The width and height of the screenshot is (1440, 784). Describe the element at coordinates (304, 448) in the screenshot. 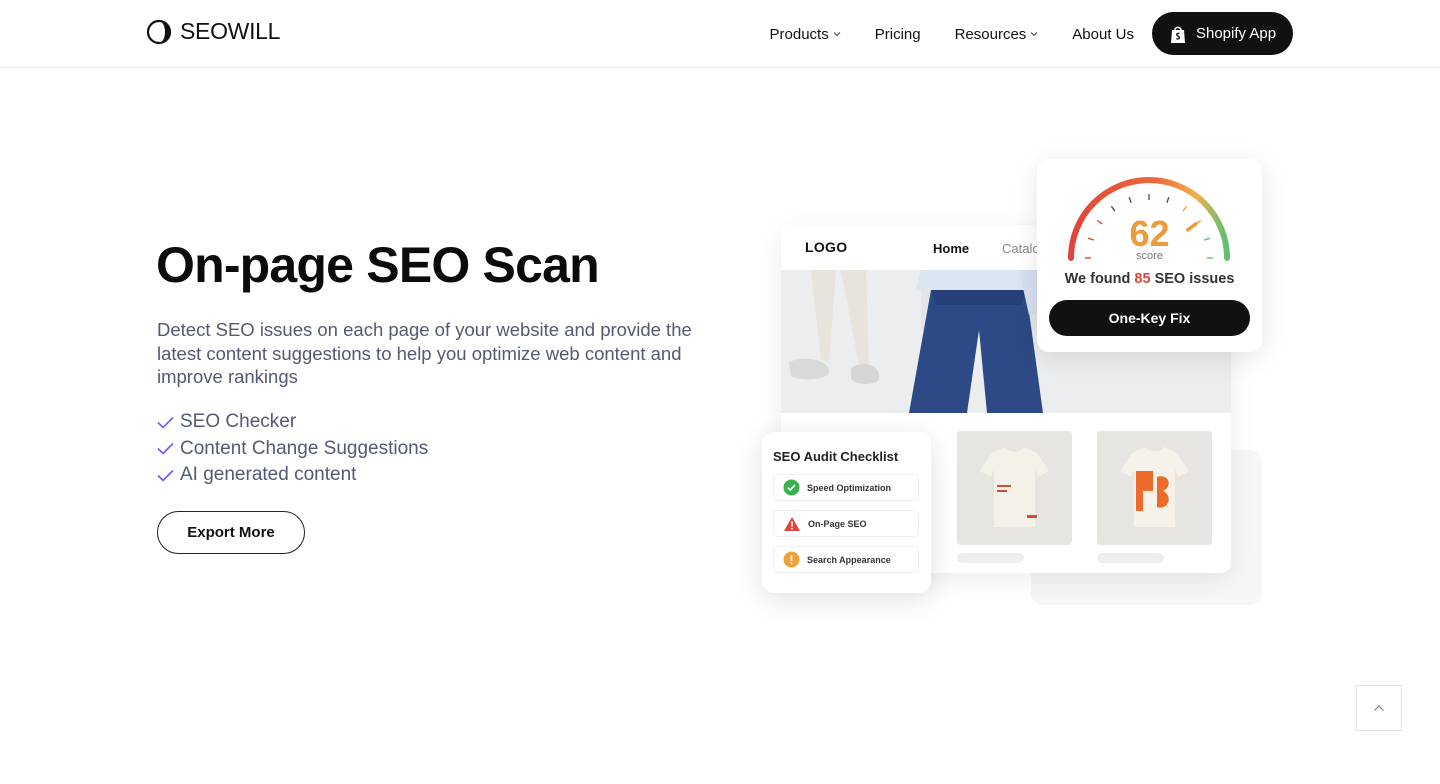

I see `feature-label: Content Change Suggestions` at that location.